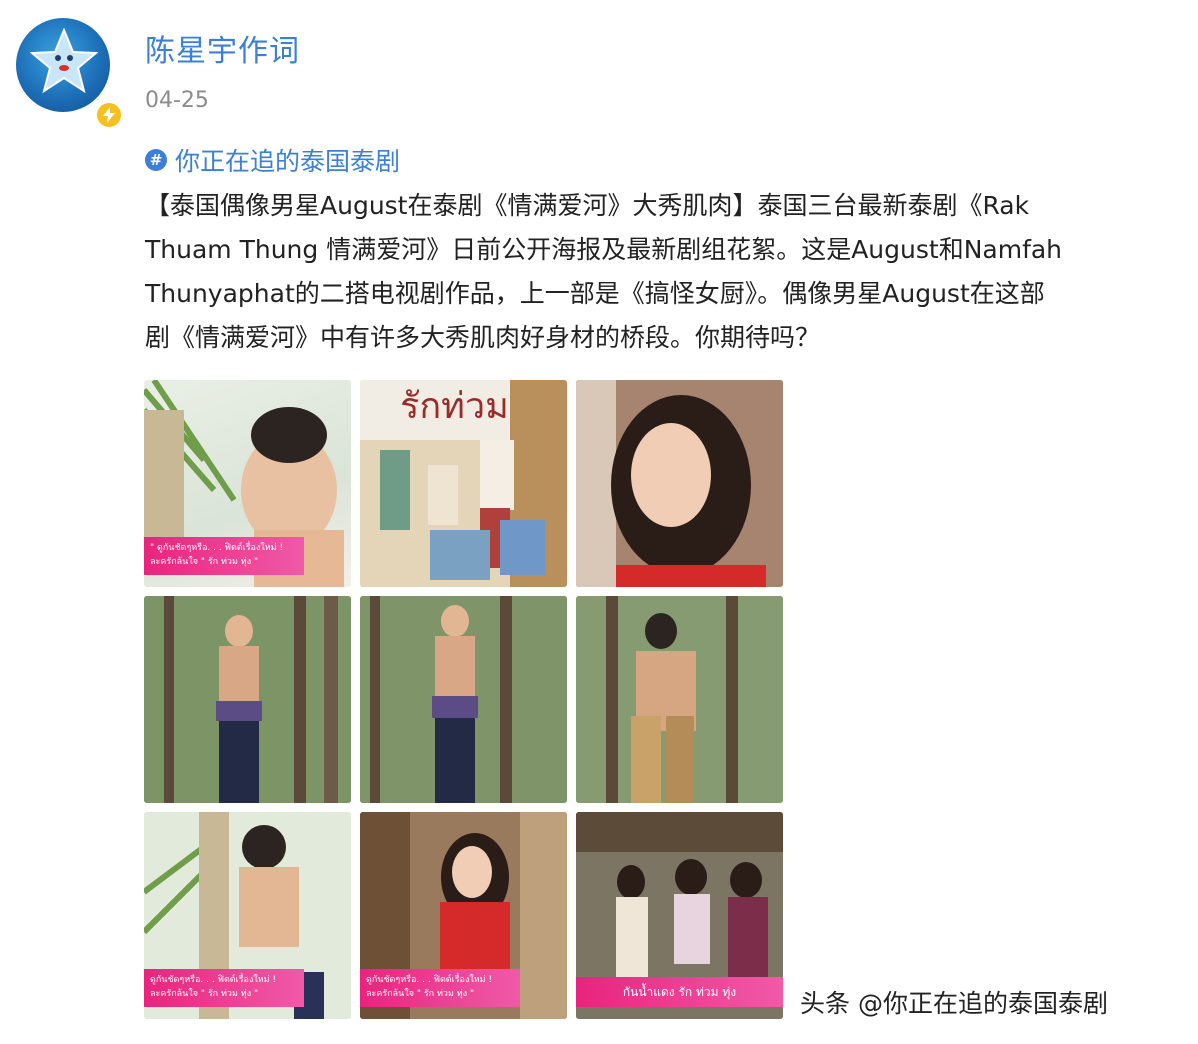 The width and height of the screenshot is (1198, 1044). I want to click on photo-9: กันน้ำแดง รัก ท่วม ทุ่ง, so click(679, 915).